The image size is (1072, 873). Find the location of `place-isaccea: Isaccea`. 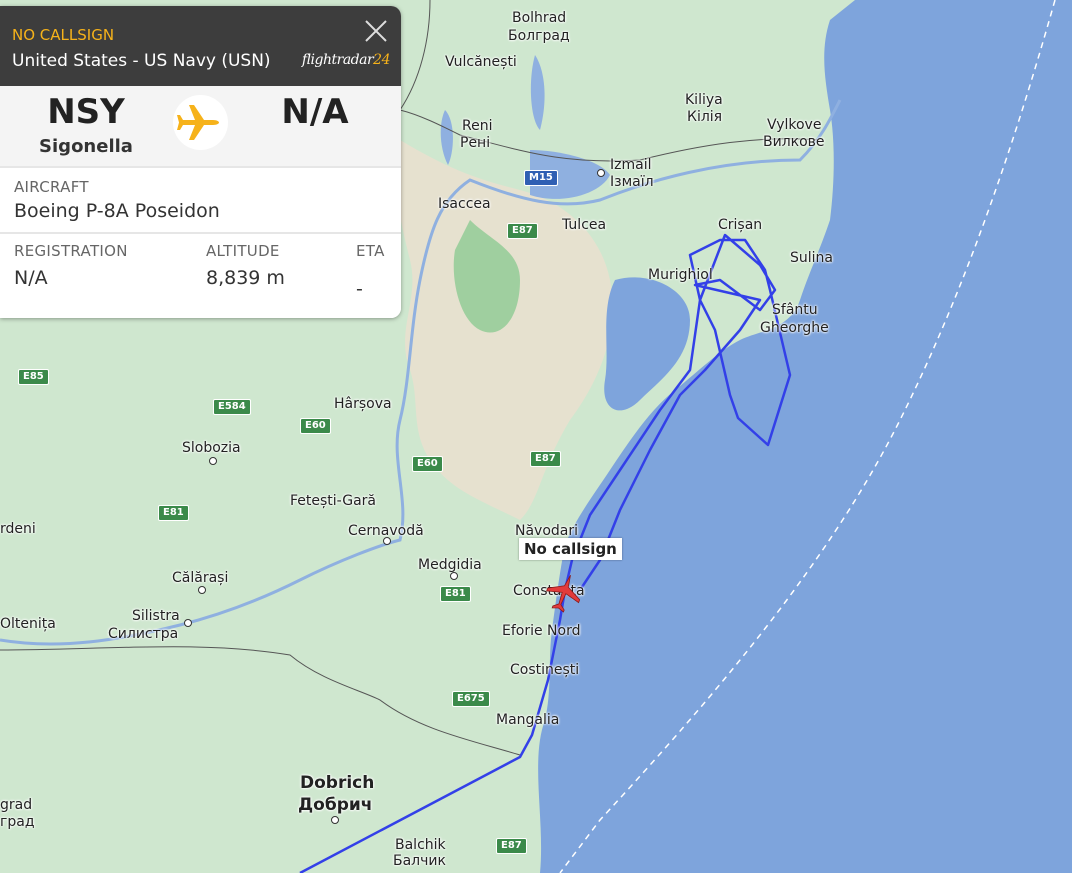

place-isaccea: Isaccea is located at coordinates (464, 204).